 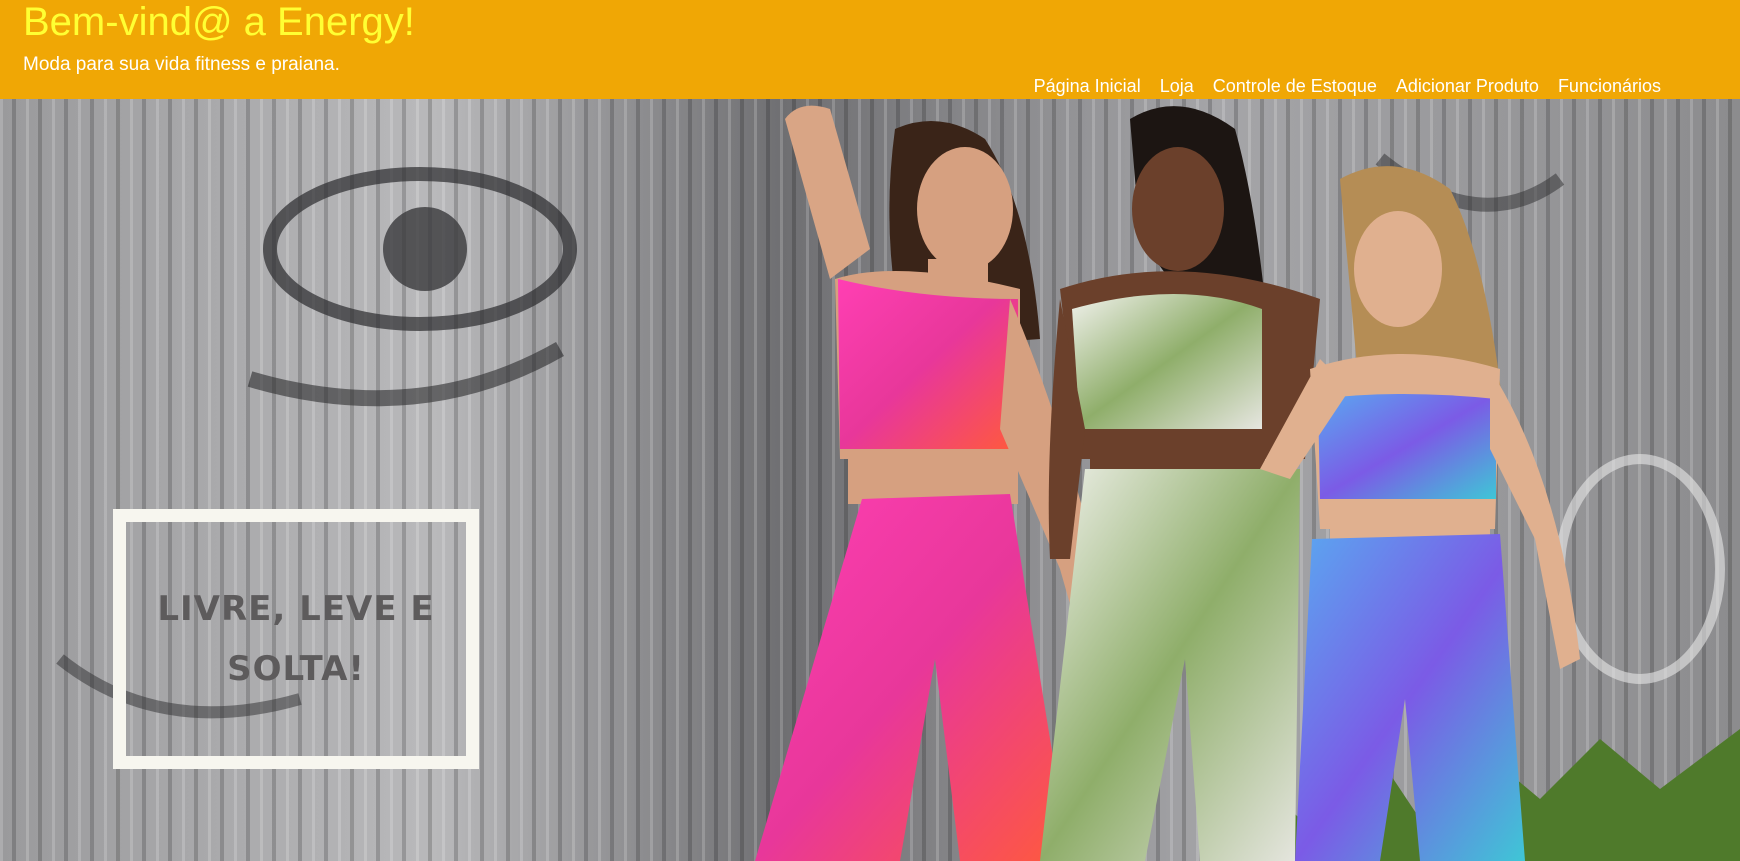 I want to click on site-subtitle: Moda para sua vida fitness e praiana., so click(x=181, y=64).